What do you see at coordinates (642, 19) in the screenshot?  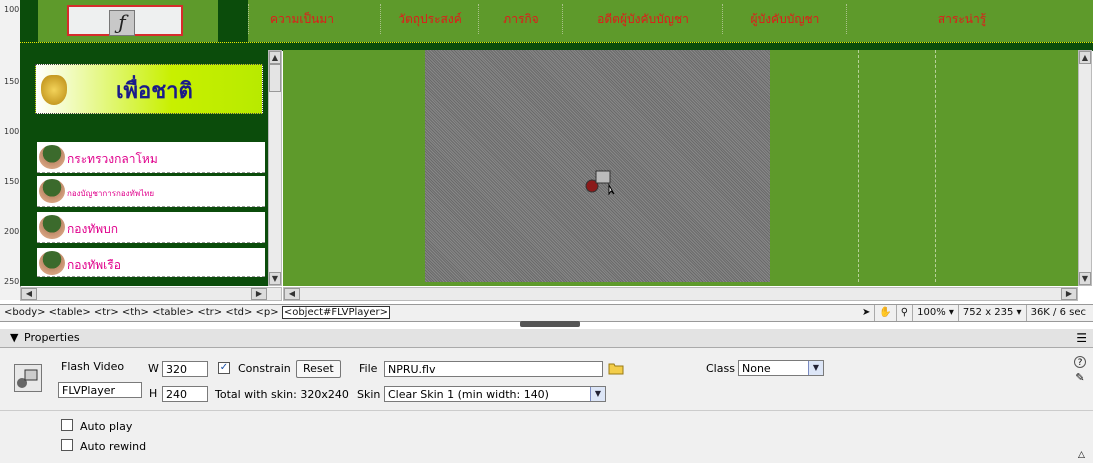 I see `nav-item-former-commanders: อดีตผู้บังคับบัญชา` at bounding box center [642, 19].